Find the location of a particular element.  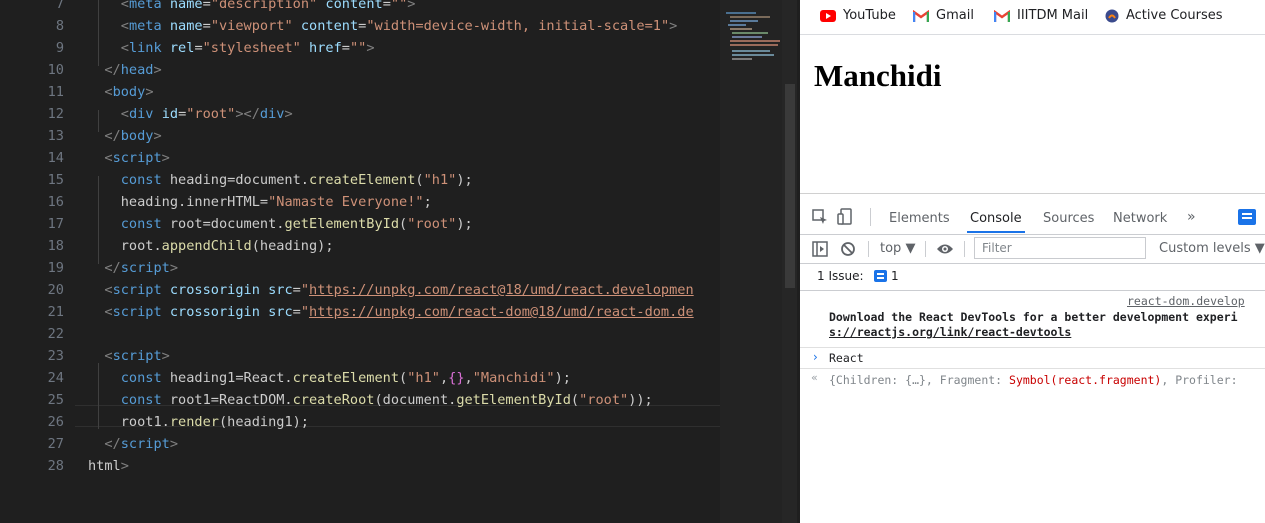

toolbar-divider is located at coordinates (925, 249).